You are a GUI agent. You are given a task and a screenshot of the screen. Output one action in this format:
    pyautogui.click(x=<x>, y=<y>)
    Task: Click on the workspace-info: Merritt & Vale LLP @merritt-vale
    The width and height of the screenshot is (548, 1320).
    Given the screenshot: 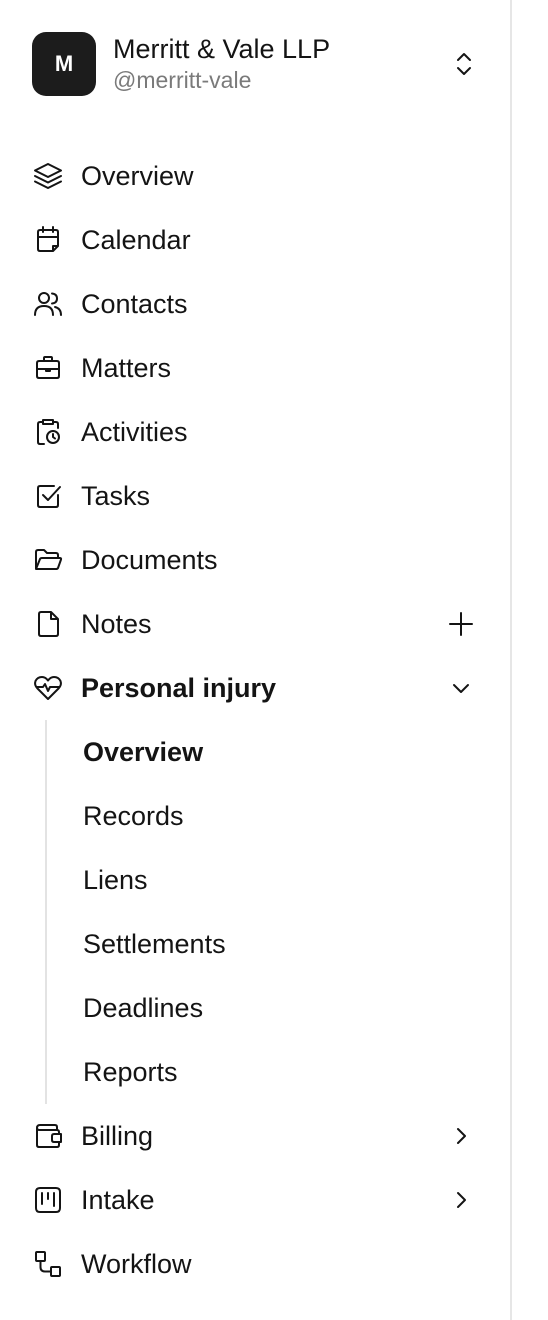 What is the action you would take?
    pyautogui.click(x=221, y=64)
    